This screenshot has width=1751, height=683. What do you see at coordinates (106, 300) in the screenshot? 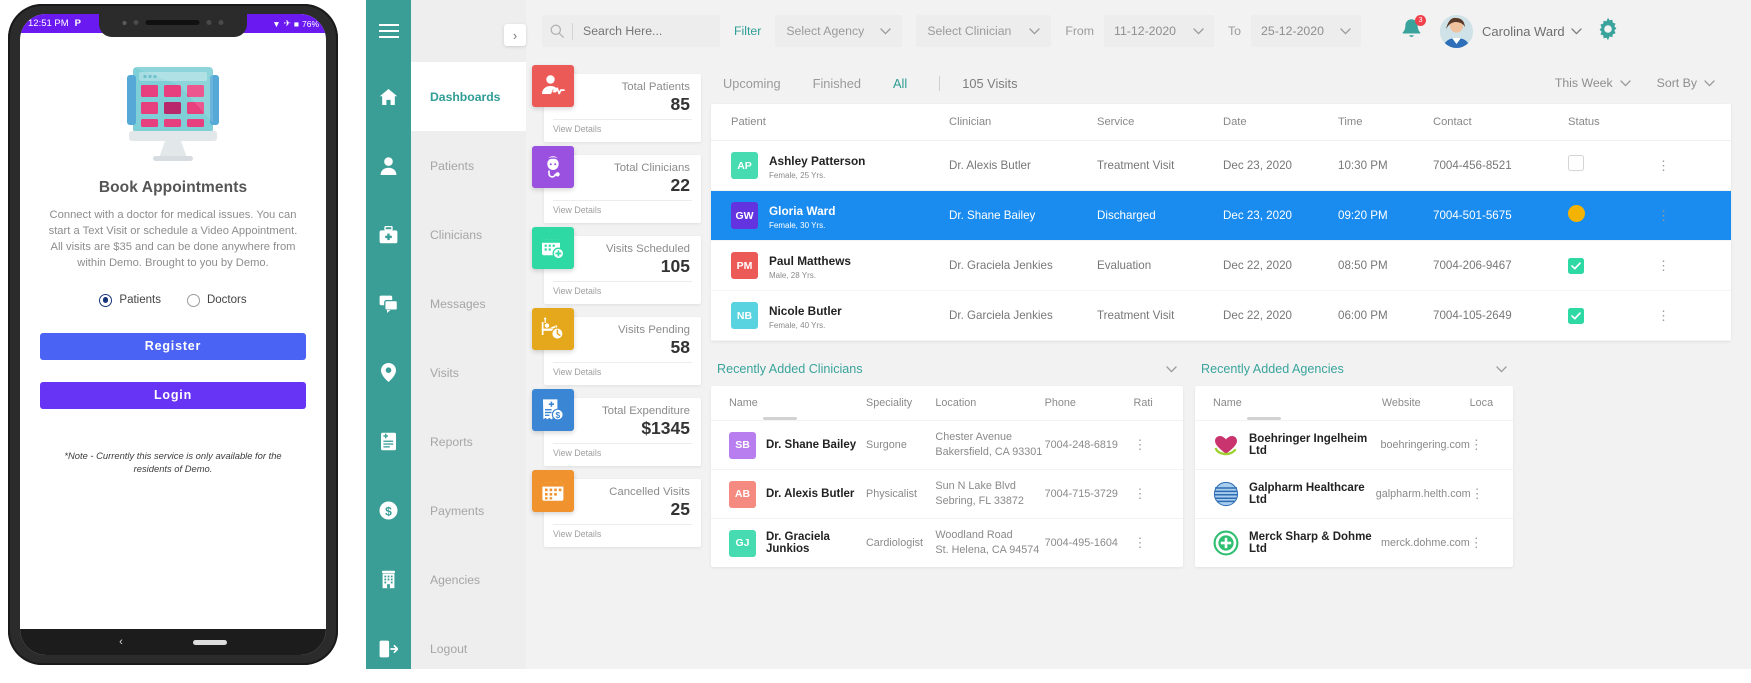
I see `radio-patients-icon` at bounding box center [106, 300].